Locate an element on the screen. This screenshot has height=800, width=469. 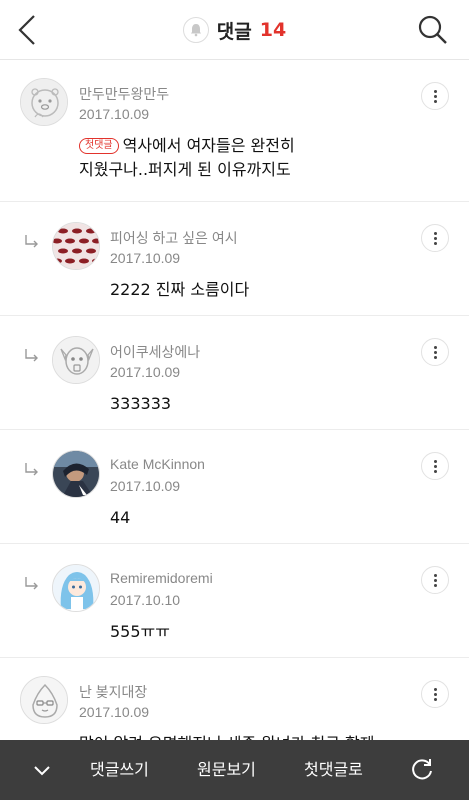
search-button is located at coordinates (433, 30).